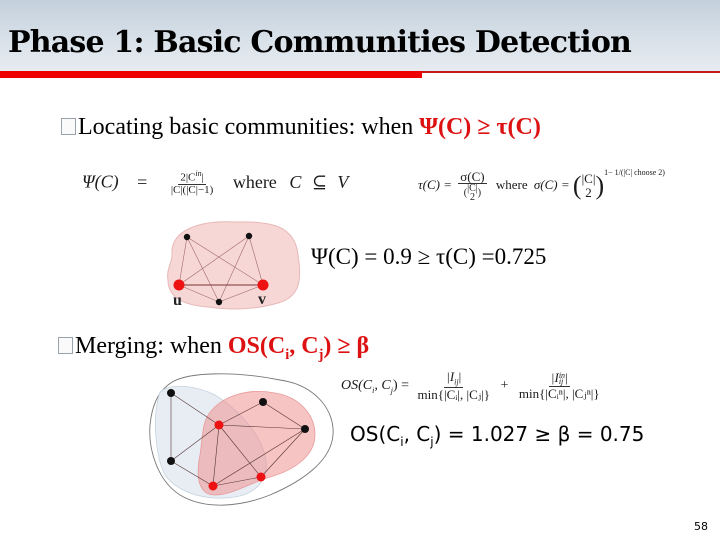  I want to click on psi-subset: C ⊆ V, so click(319, 181).